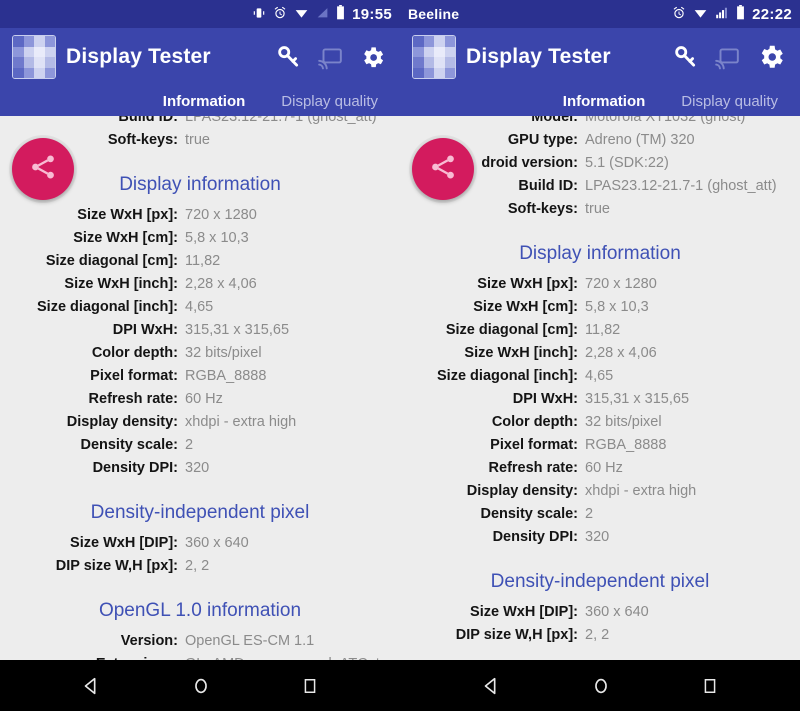 This screenshot has width=800, height=711. What do you see at coordinates (259, 14) in the screenshot?
I see `vibrate-icon` at bounding box center [259, 14].